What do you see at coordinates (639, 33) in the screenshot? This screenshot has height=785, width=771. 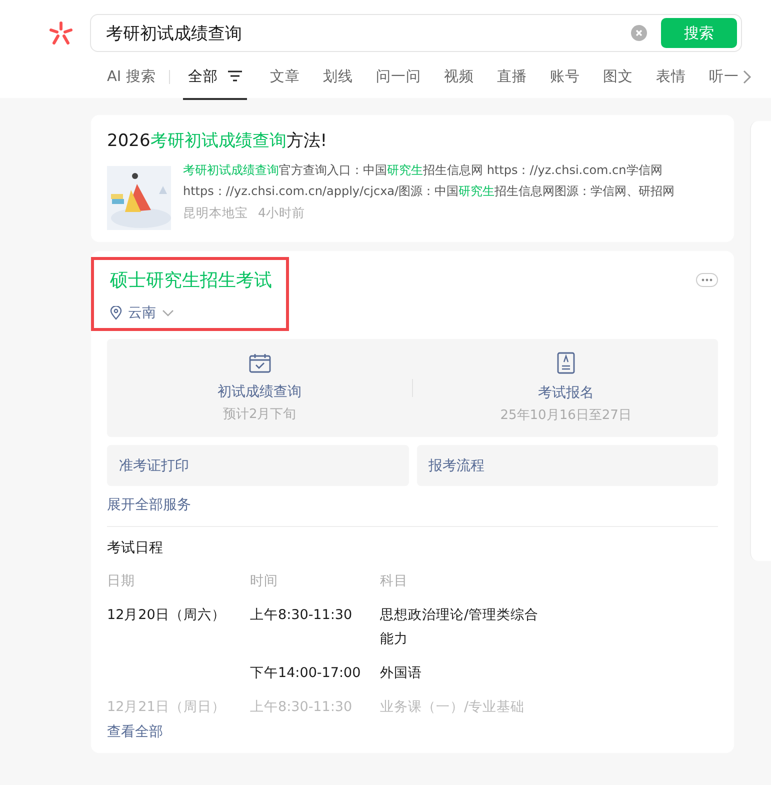 I see `clear-icon` at bounding box center [639, 33].